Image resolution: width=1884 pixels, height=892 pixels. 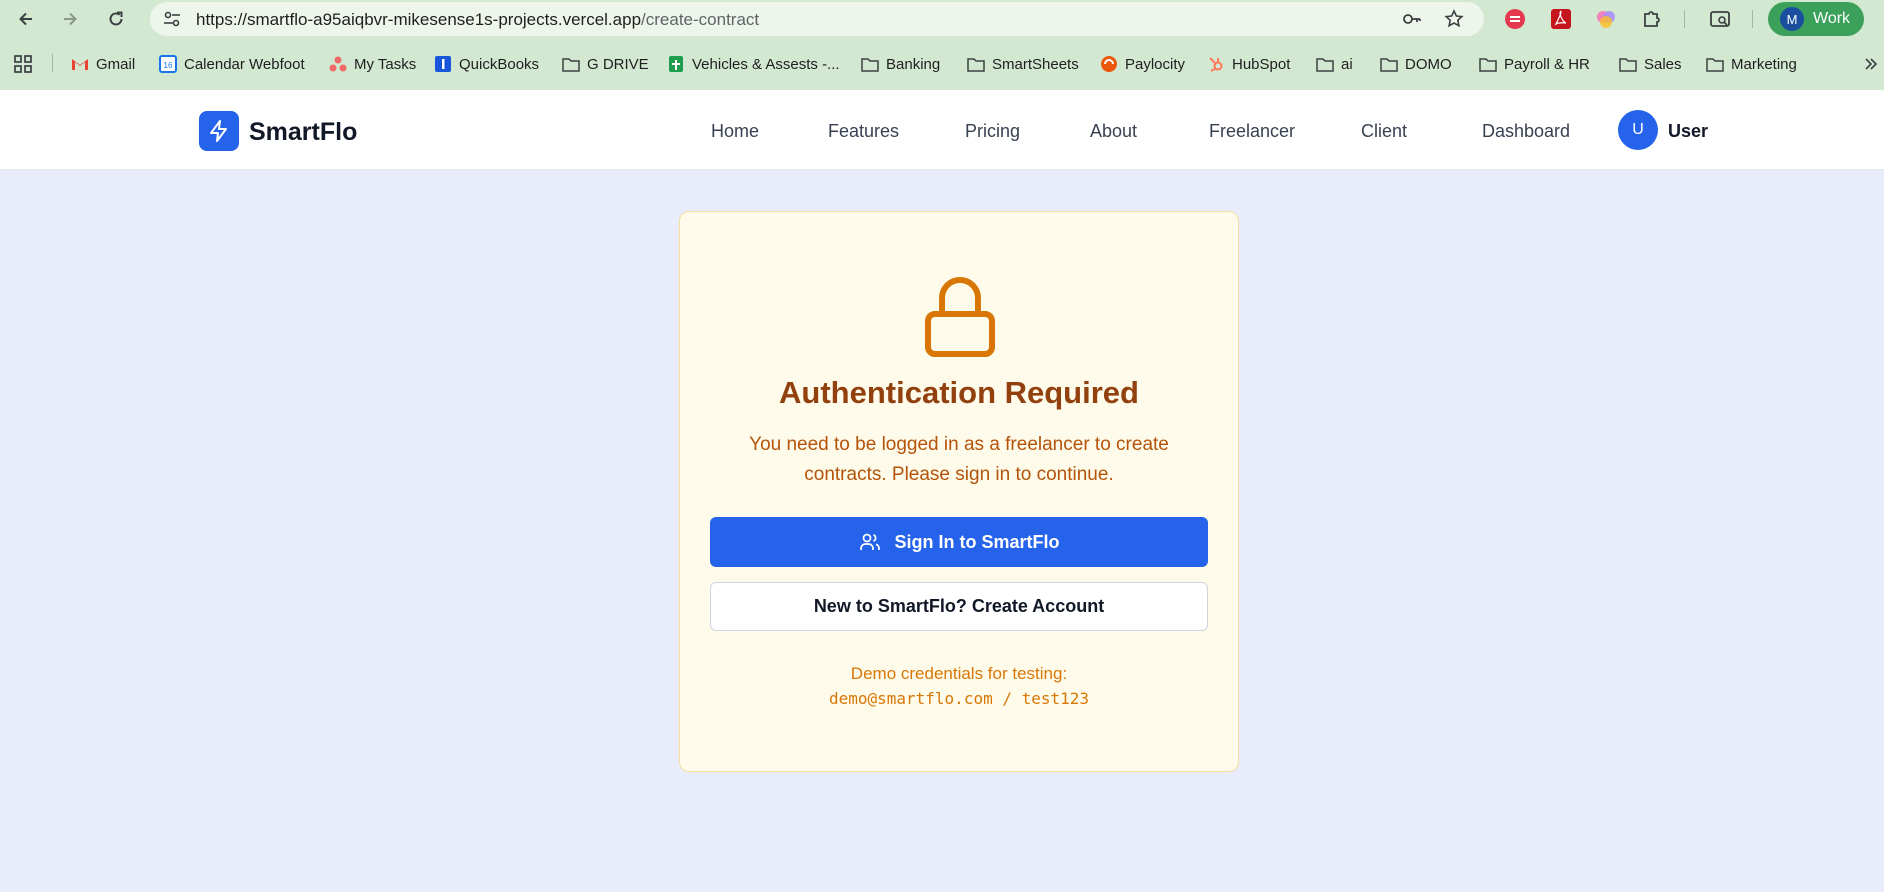 I want to click on bookmark-label: QuickBooks, so click(x=499, y=64).